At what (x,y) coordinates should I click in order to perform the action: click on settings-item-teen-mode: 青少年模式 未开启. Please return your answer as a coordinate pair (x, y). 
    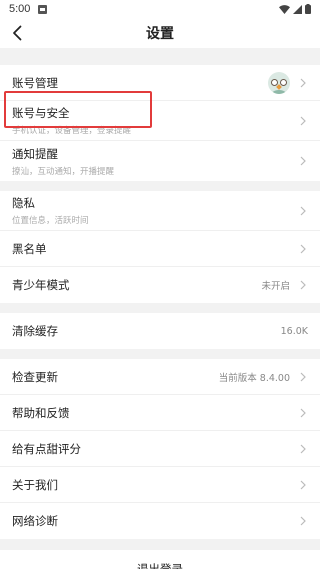
    Looking at the image, I should click on (160, 285).